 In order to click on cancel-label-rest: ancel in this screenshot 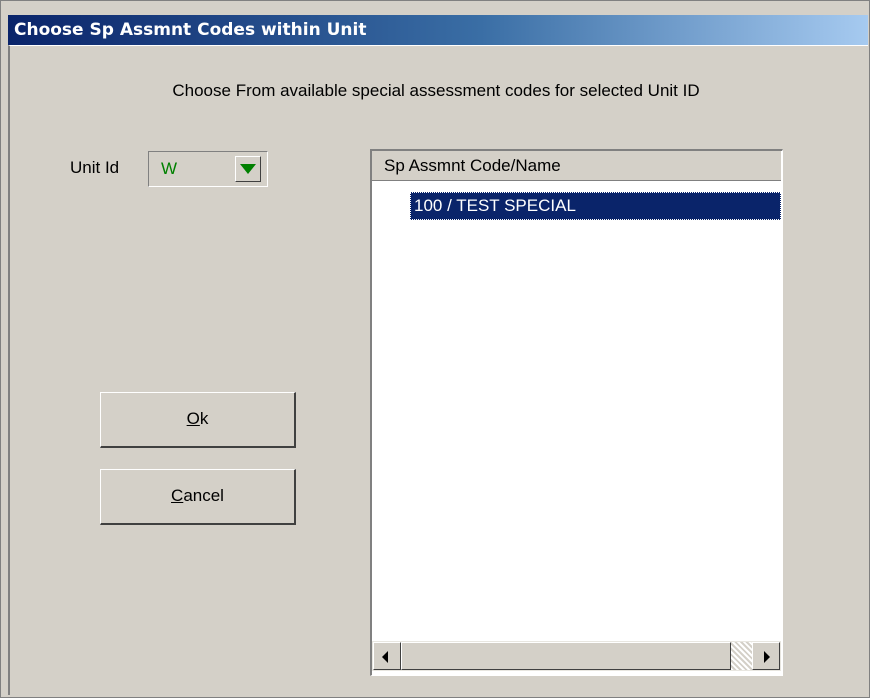, I will do `click(203, 495)`.